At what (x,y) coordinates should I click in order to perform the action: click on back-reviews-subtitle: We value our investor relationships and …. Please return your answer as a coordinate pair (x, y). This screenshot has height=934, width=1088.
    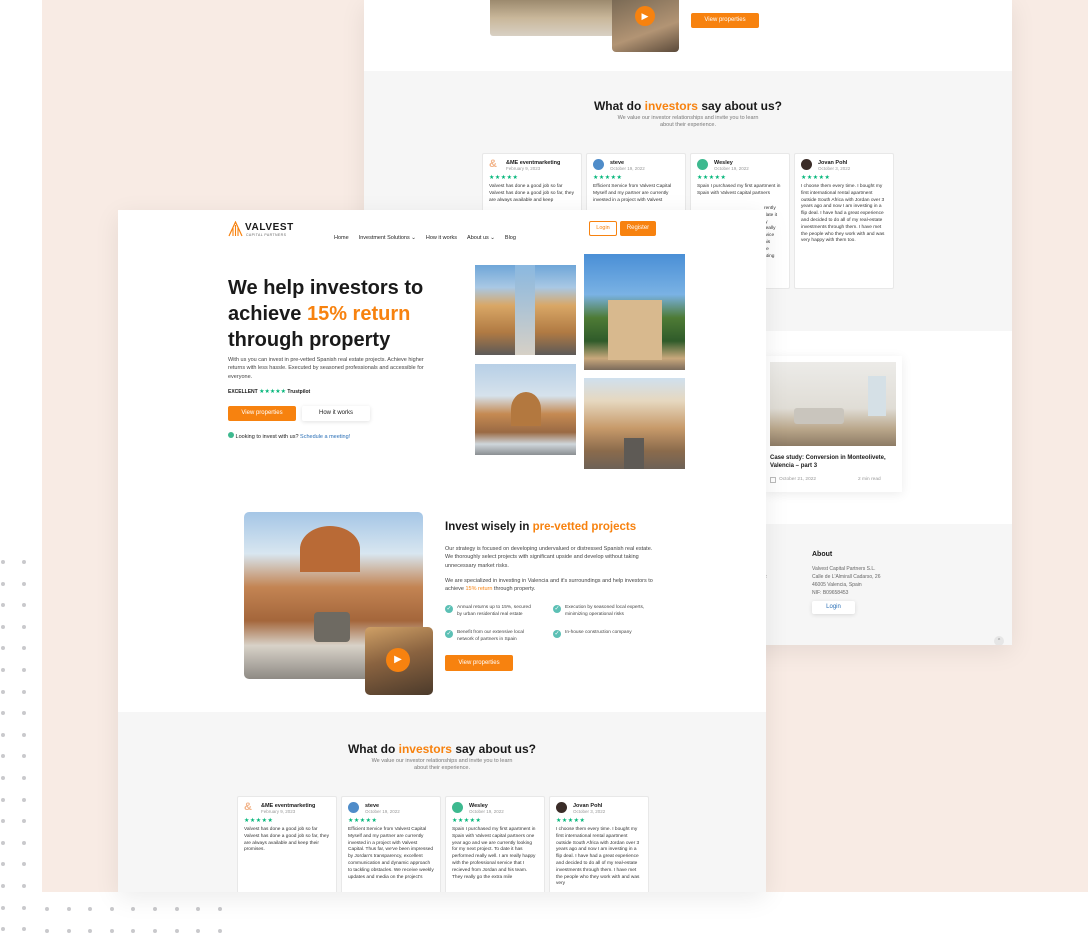
    Looking at the image, I should click on (688, 122).